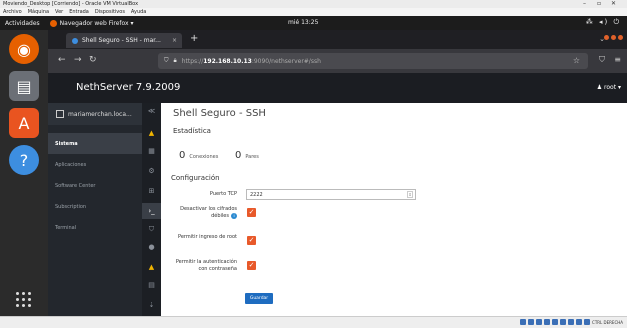 The image size is (627, 328). What do you see at coordinates (75, 40) in the screenshot?
I see `tab-favicon-icon` at bounding box center [75, 40].